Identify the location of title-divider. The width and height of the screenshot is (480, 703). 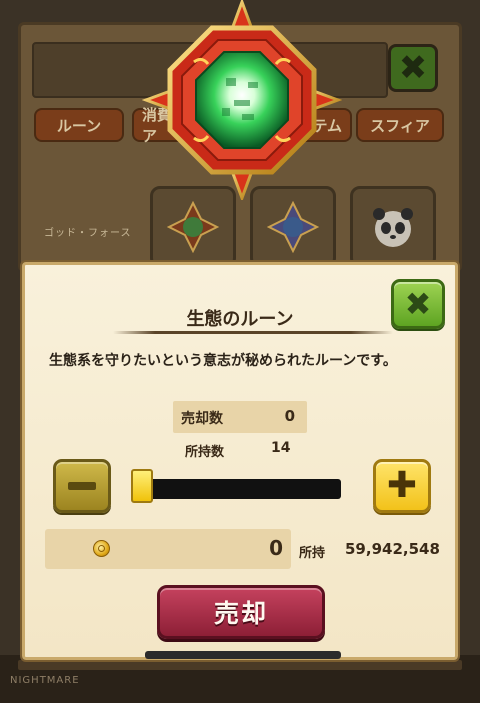
(253, 332).